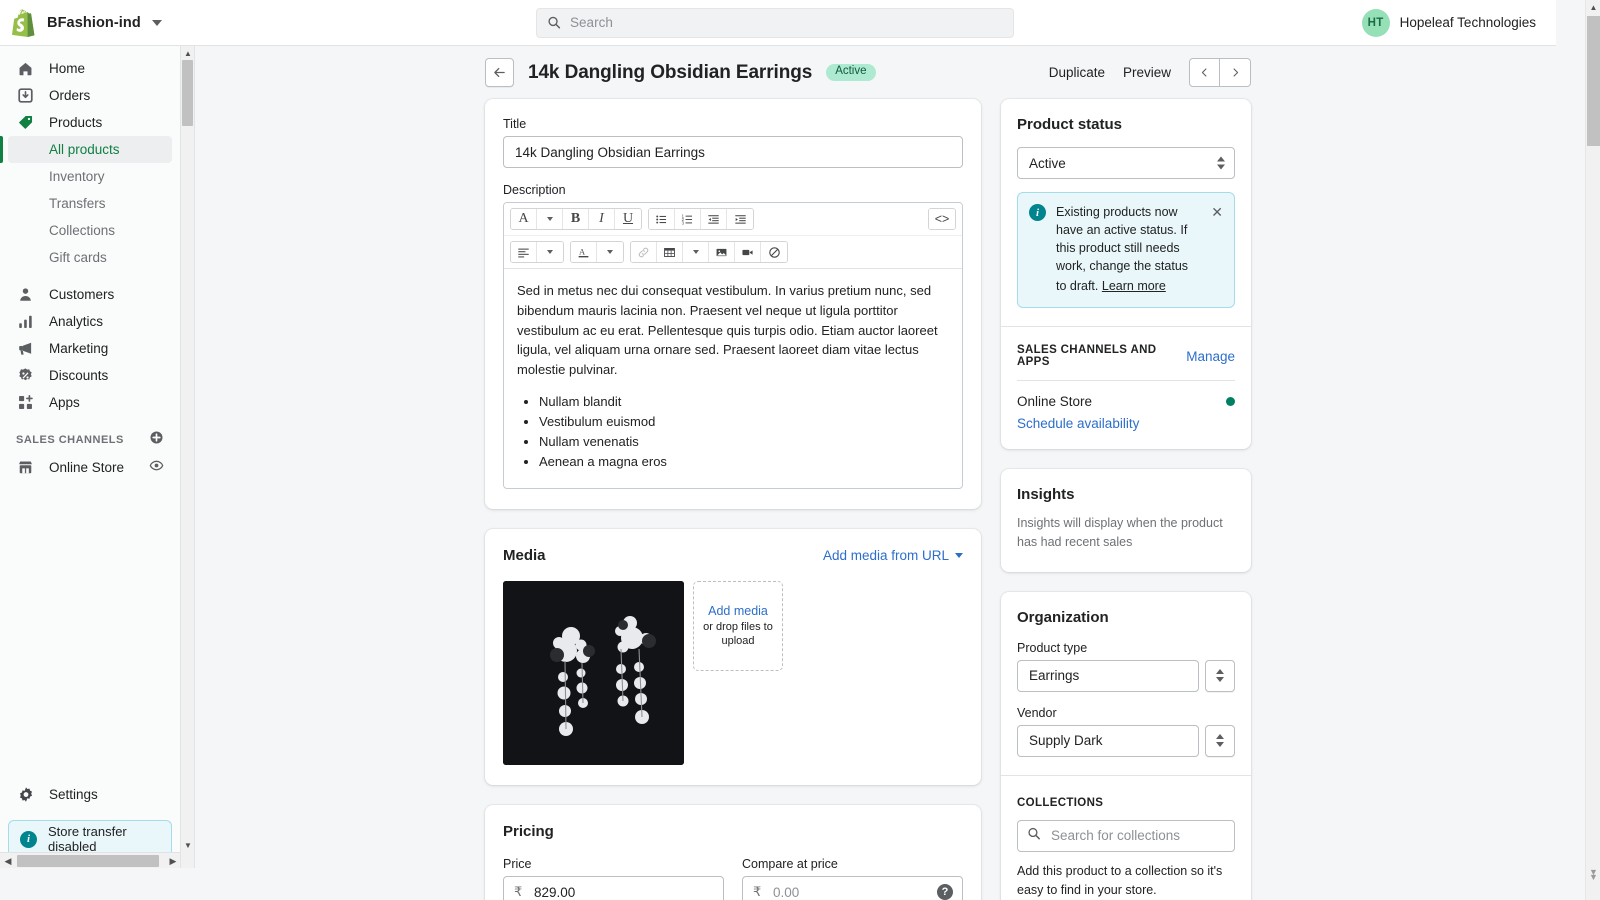 The height and width of the screenshot is (900, 1600). What do you see at coordinates (1235, 72) in the screenshot?
I see `next-product-button` at bounding box center [1235, 72].